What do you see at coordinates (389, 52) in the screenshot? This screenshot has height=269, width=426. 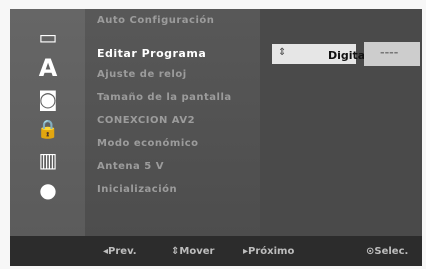 I see `edit-field-value: ----` at bounding box center [389, 52].